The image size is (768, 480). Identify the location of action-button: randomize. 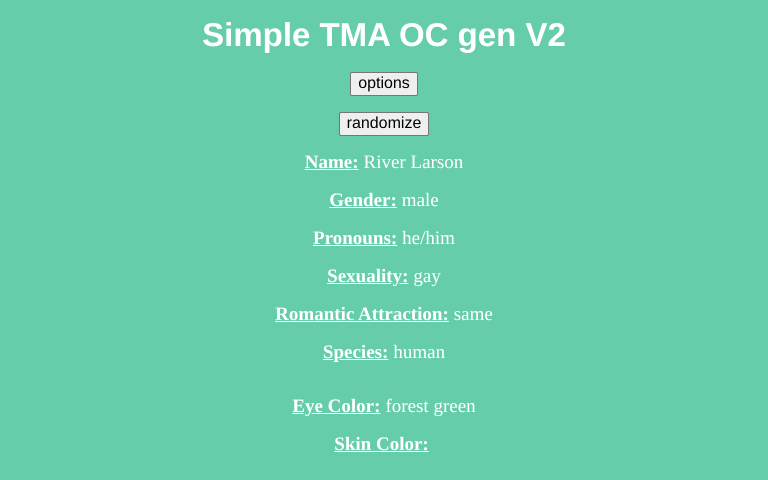
(384, 124).